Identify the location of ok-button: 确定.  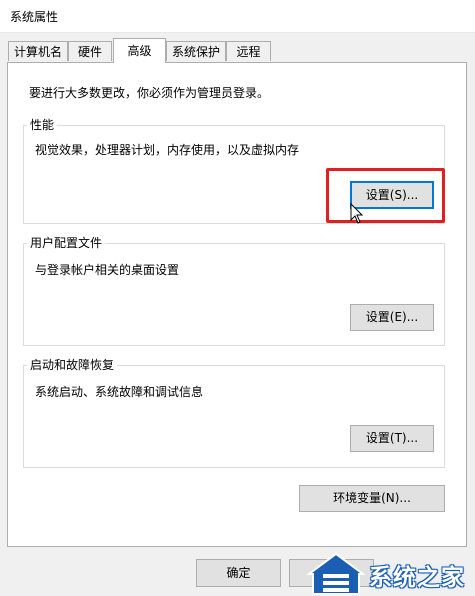
(238, 573).